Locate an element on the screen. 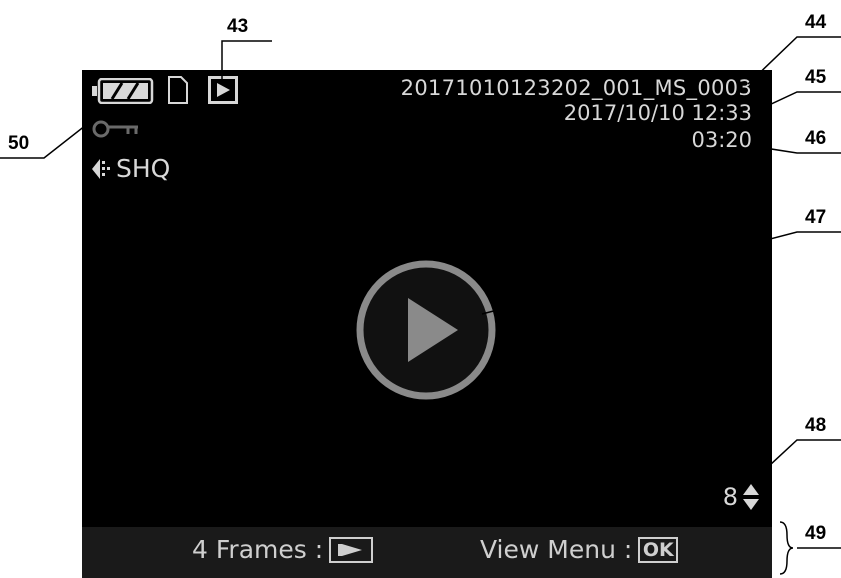  frame-count-indicator: 8 is located at coordinates (741, 497).